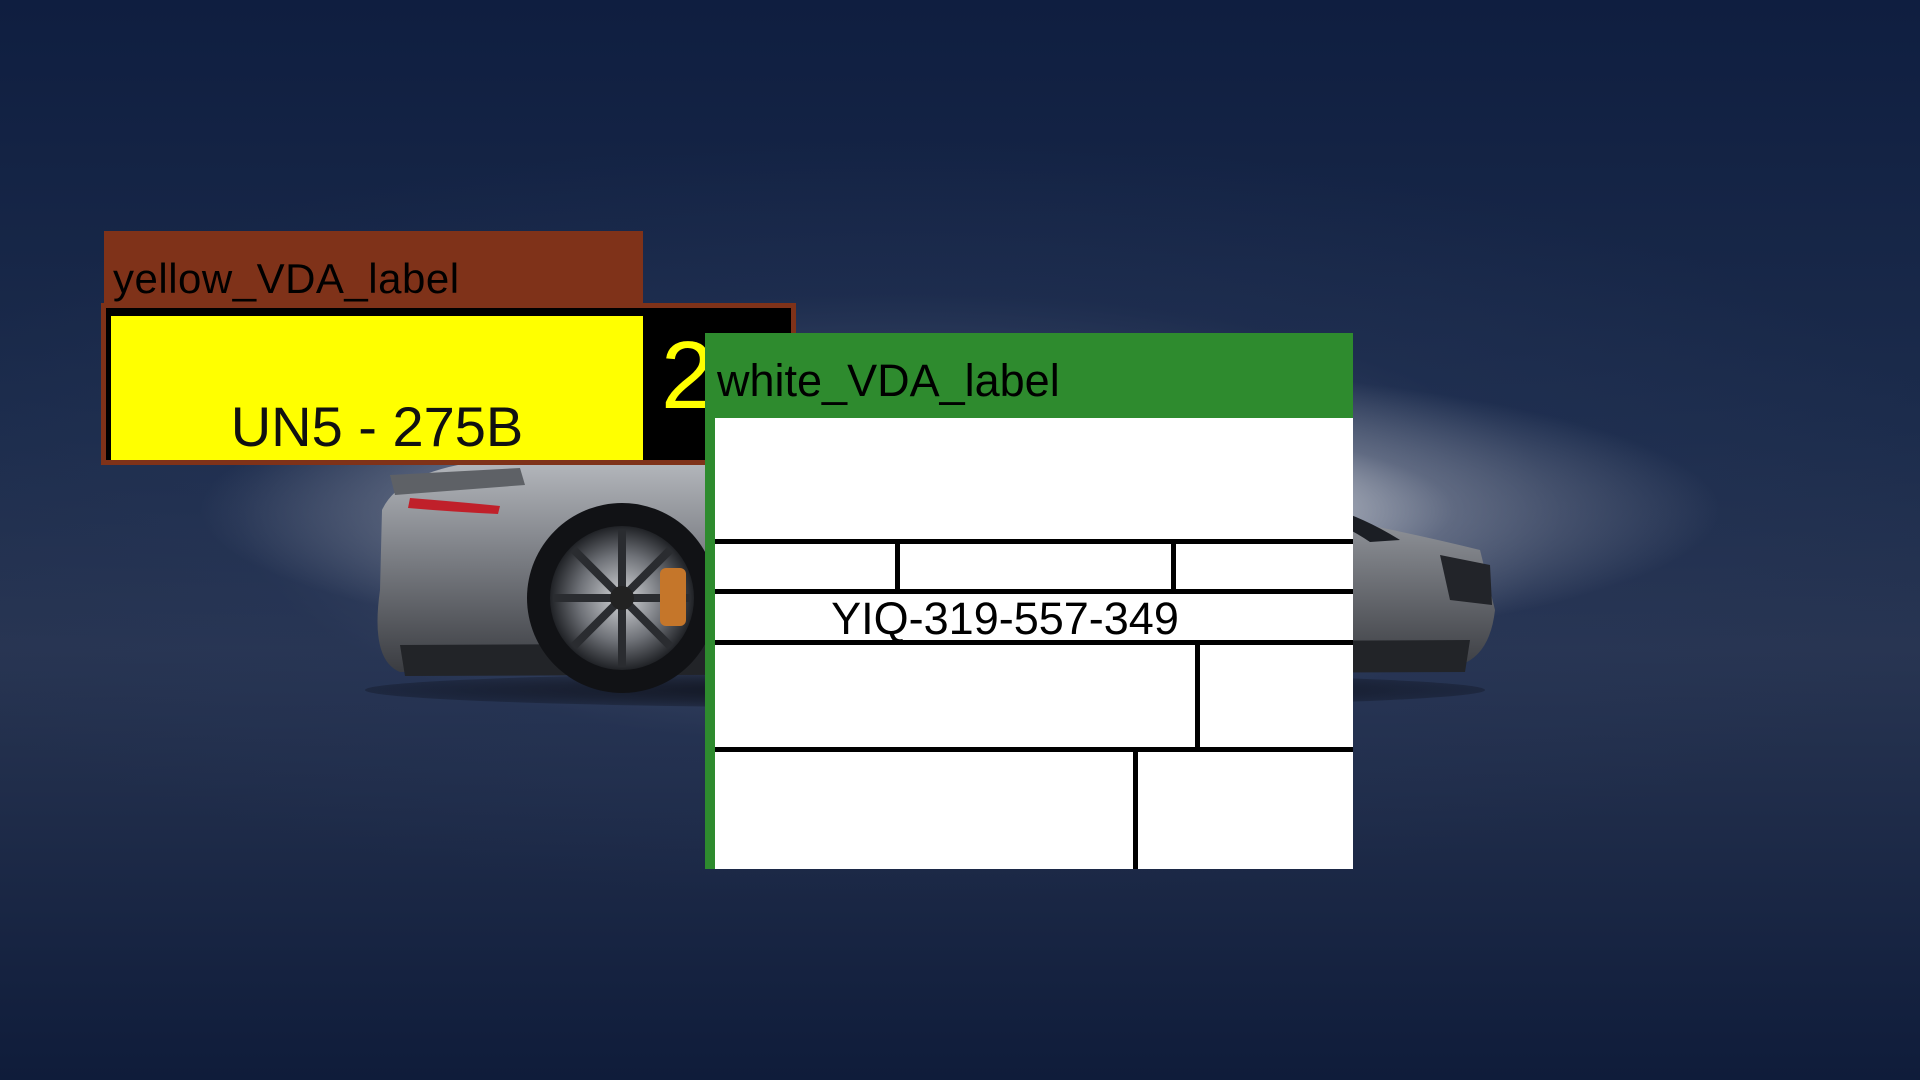  Describe the element at coordinates (1005, 618) in the screenshot. I see `white-label-id: YIQ-319-557-349` at that location.